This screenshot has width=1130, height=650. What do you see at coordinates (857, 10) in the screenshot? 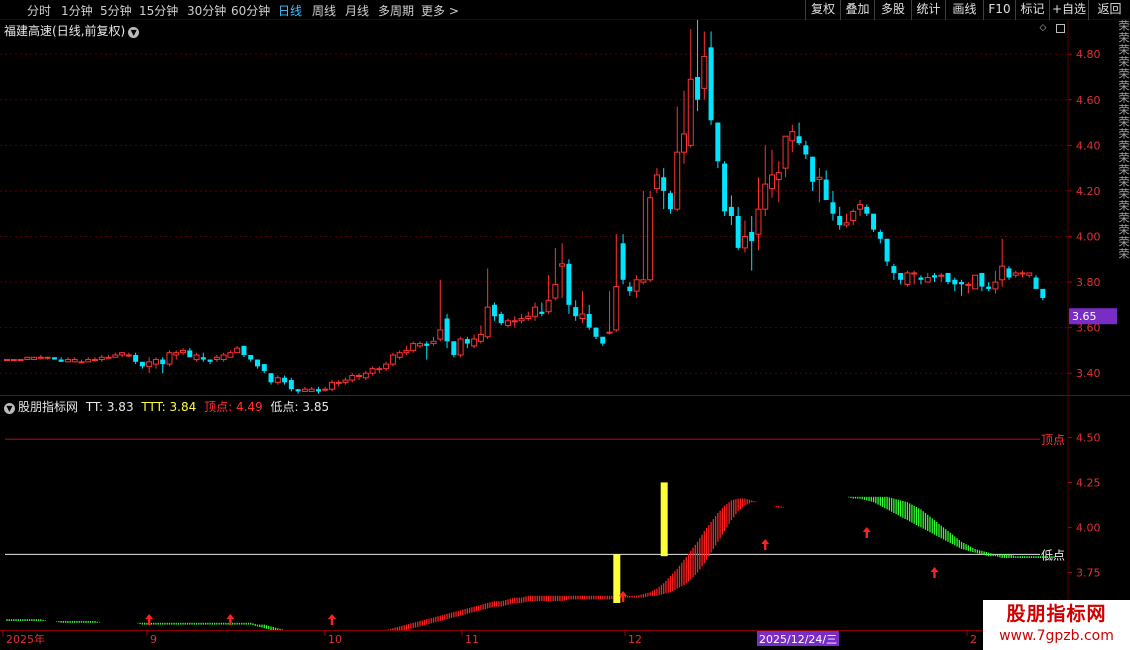
I see `toolbar-button-1: 叠加` at bounding box center [857, 10].